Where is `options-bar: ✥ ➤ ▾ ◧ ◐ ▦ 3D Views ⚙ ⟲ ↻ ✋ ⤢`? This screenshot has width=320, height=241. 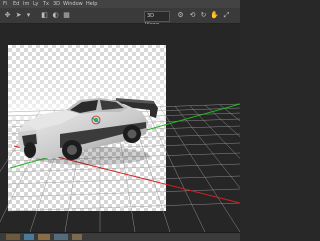
options-bar: ✥ ➤ ▾ ◧ ◐ ▦ 3D Views ⚙ ⟲ ↻ ✋ ⤢ is located at coordinates (120, 18).